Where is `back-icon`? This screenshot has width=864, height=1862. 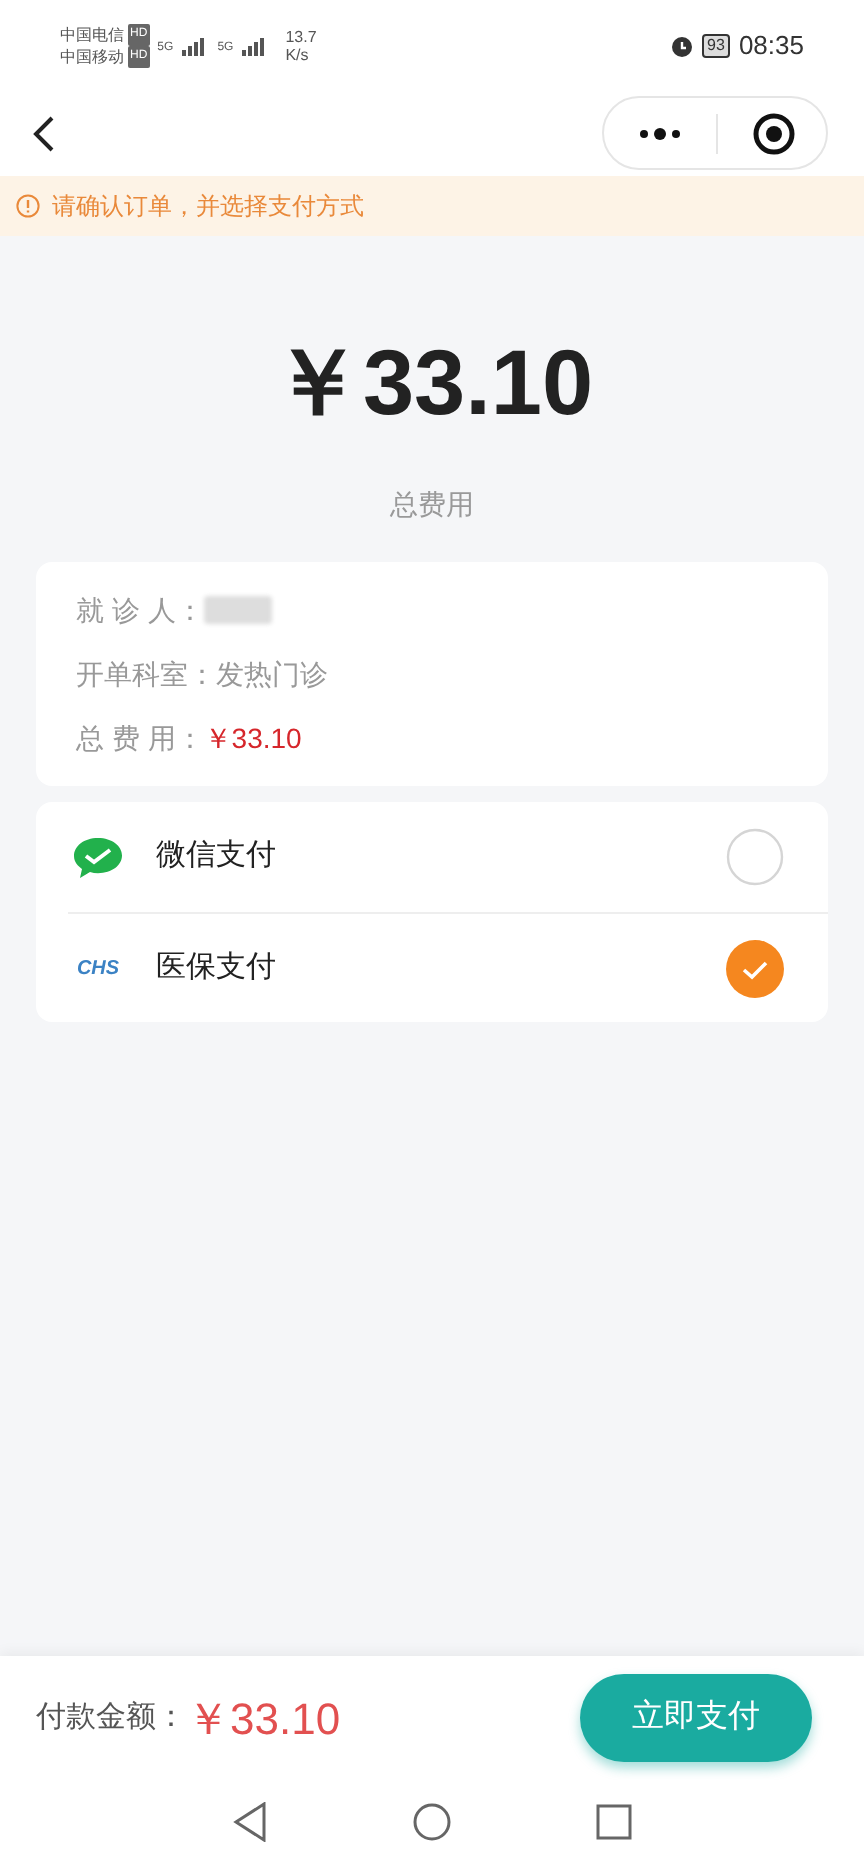
back-icon is located at coordinates (44, 133).